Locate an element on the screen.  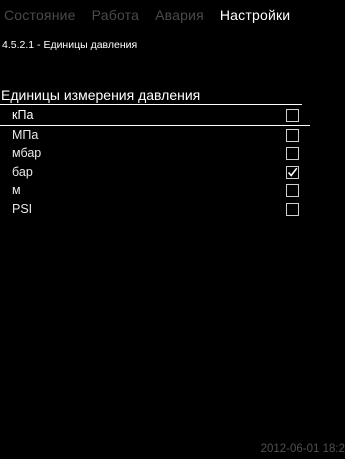
breadcrumb: 4.5.2.1 - Единицы давления is located at coordinates (70, 45).